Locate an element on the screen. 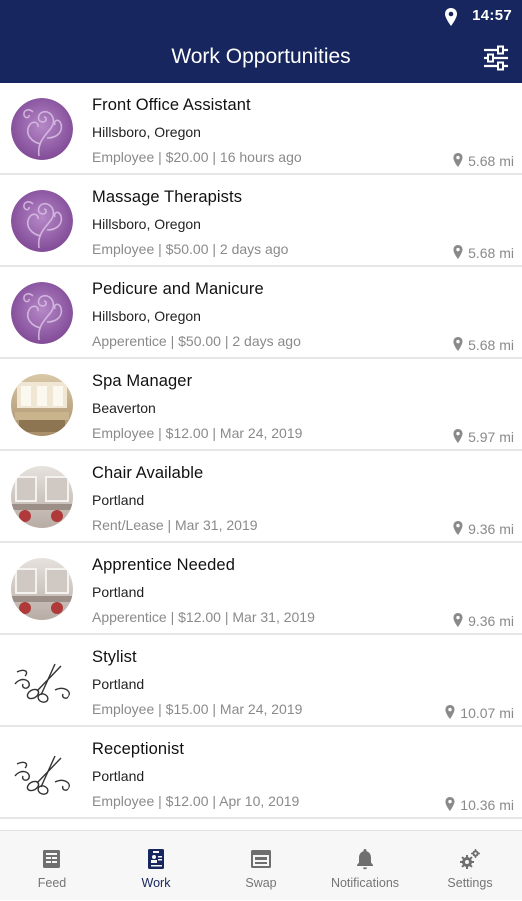  job-distance: 10.07 mi is located at coordinates (479, 713).